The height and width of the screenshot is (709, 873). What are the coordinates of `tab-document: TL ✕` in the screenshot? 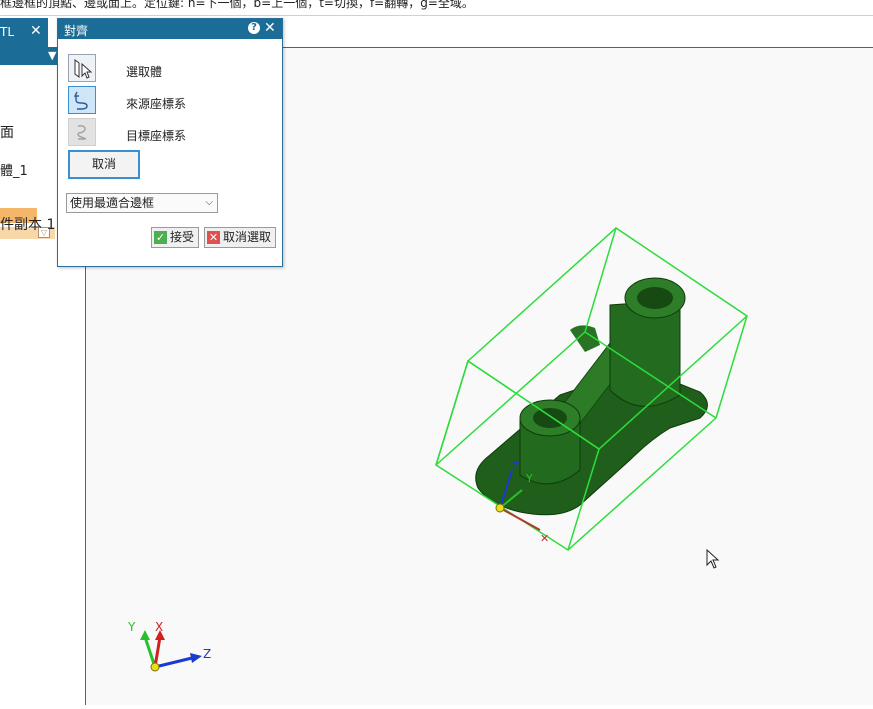 It's located at (24, 32).